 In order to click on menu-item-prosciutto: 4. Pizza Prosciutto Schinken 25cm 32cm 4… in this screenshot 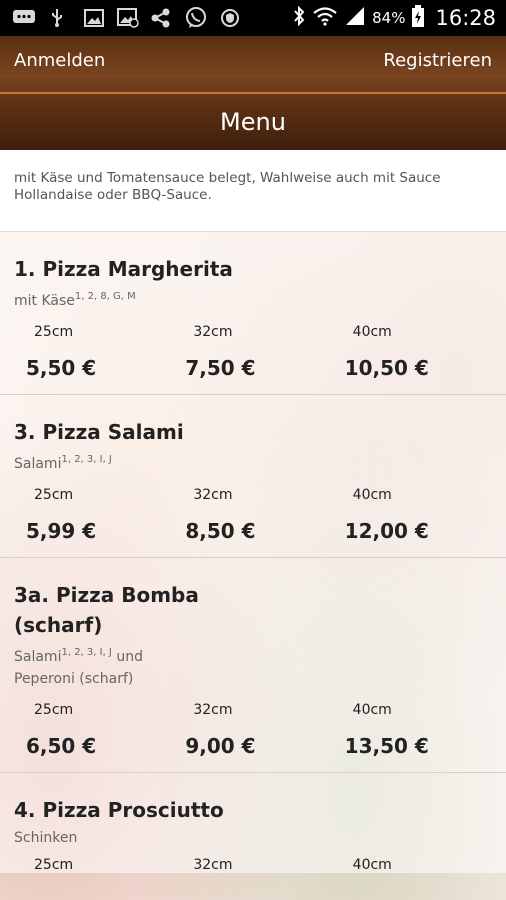, I will do `click(253, 823)`.